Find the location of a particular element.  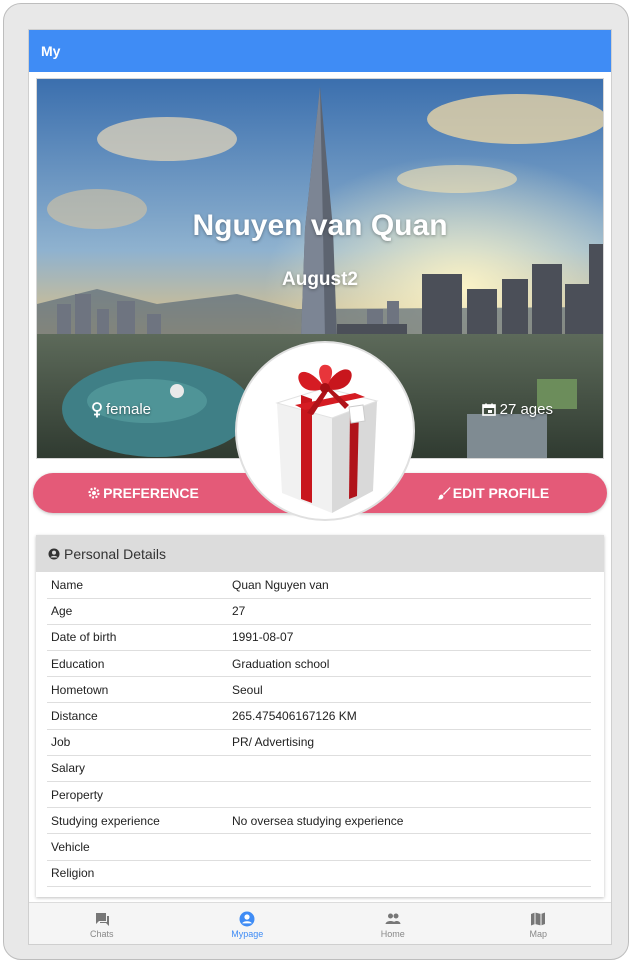

row-value: Seoul is located at coordinates (409, 690).